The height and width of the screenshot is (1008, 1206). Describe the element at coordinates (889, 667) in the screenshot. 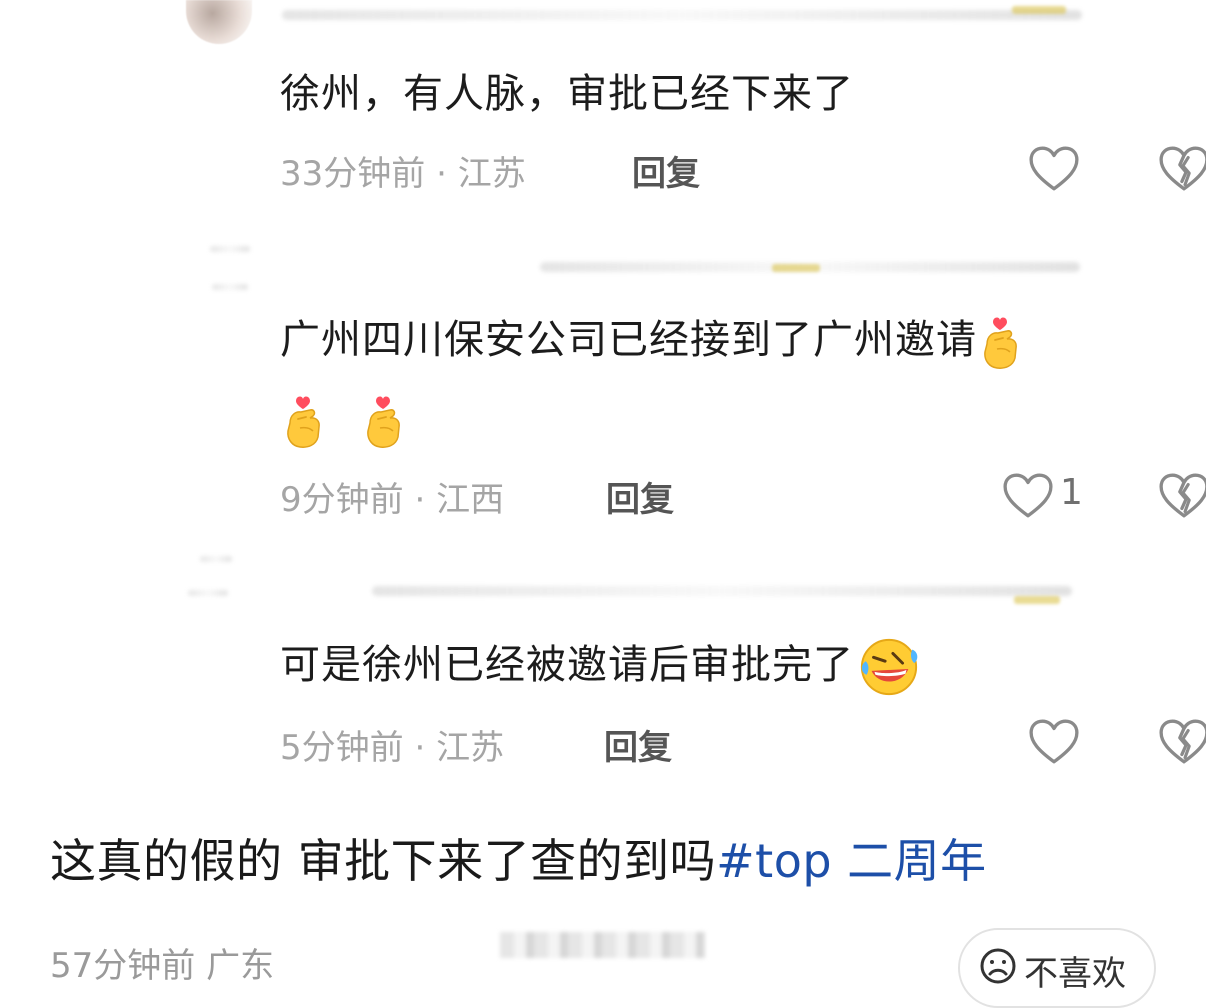

I see `rolling-laughing-emoji` at that location.